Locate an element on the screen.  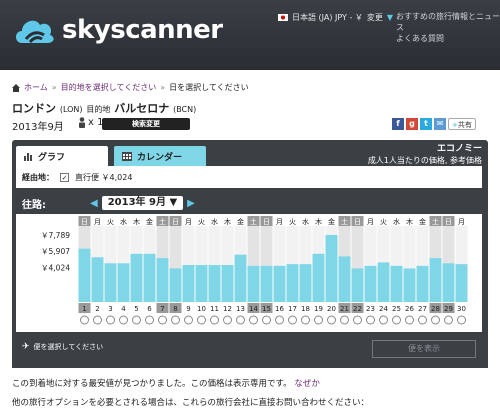
month-select-value: 2013年 9月 is located at coordinates (136, 202).